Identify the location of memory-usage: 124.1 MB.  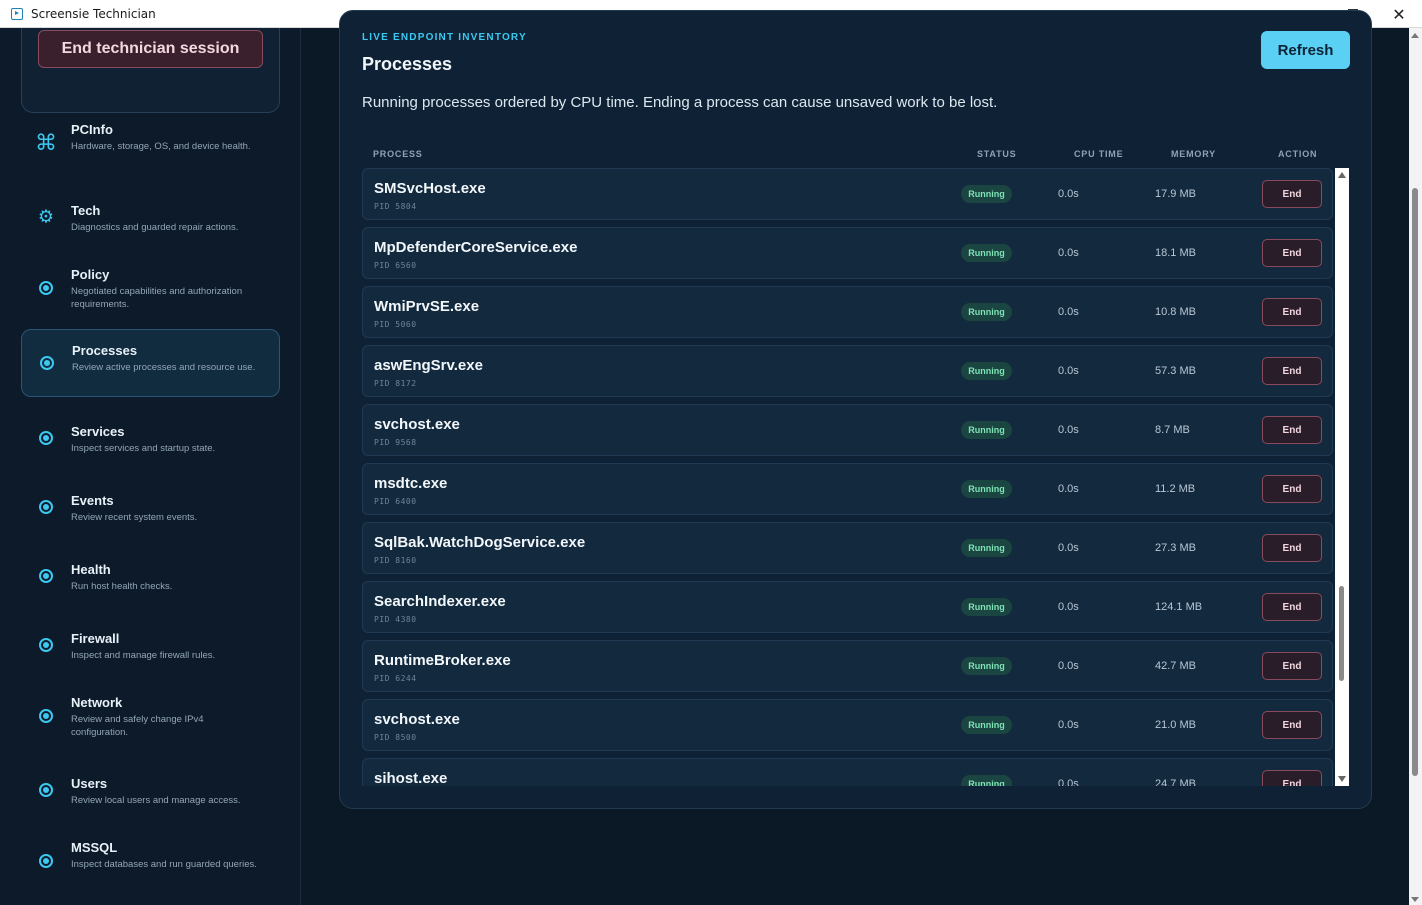
(1179, 607).